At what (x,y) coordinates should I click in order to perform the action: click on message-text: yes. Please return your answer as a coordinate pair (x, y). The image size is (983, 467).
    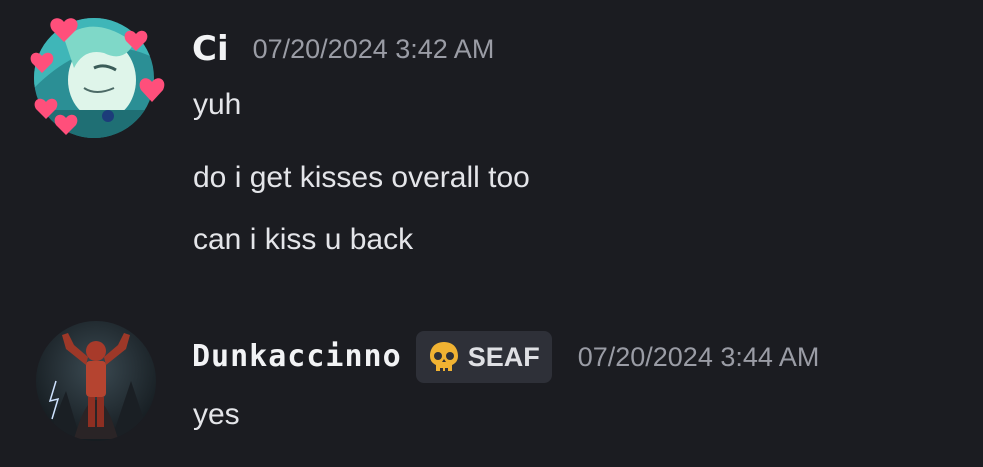
    Looking at the image, I should click on (216, 414).